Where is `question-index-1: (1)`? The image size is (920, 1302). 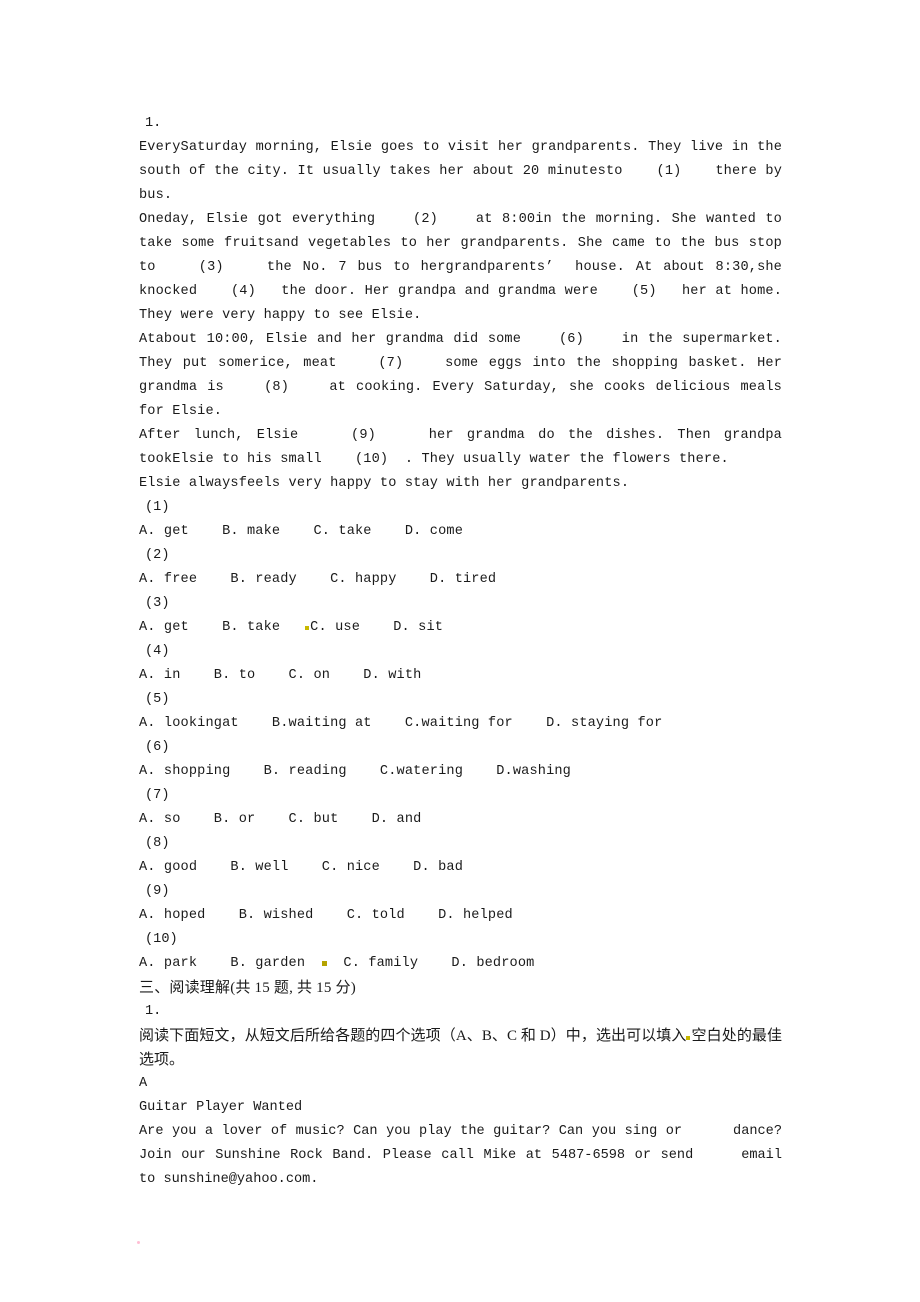 question-index-1: (1) is located at coordinates (157, 507).